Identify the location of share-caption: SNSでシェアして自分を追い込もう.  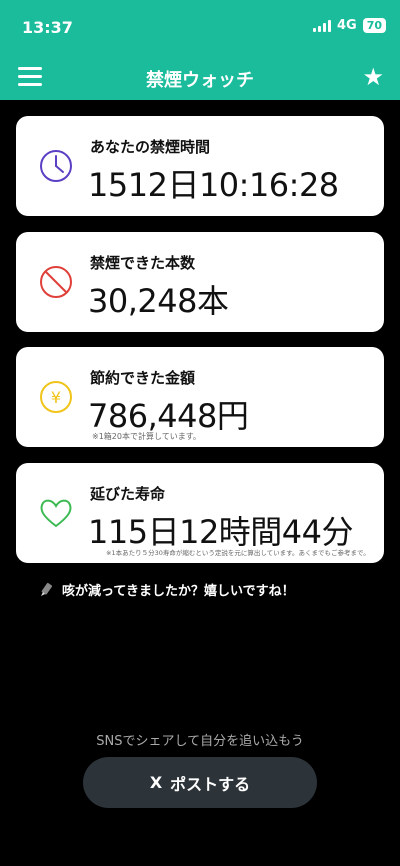
(200, 741).